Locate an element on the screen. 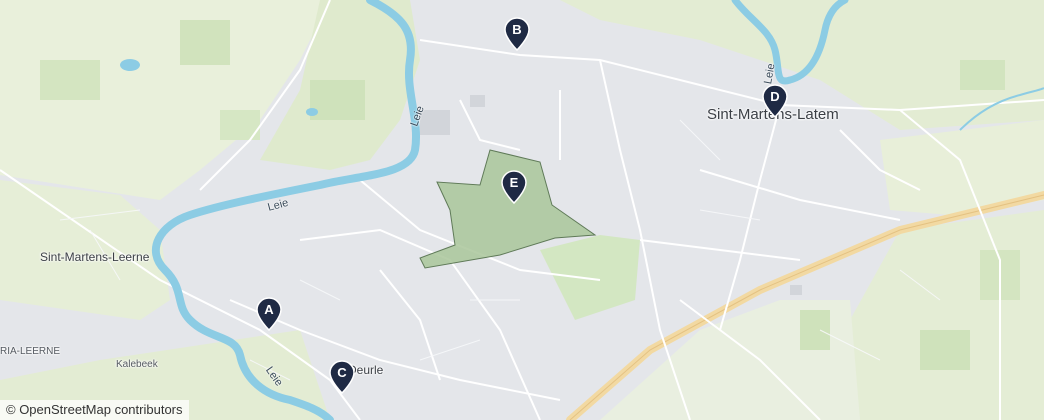 The height and width of the screenshot is (420, 1044). place-label-sint-martens-leerne: Sint-Martens-Leerne is located at coordinates (95, 257).